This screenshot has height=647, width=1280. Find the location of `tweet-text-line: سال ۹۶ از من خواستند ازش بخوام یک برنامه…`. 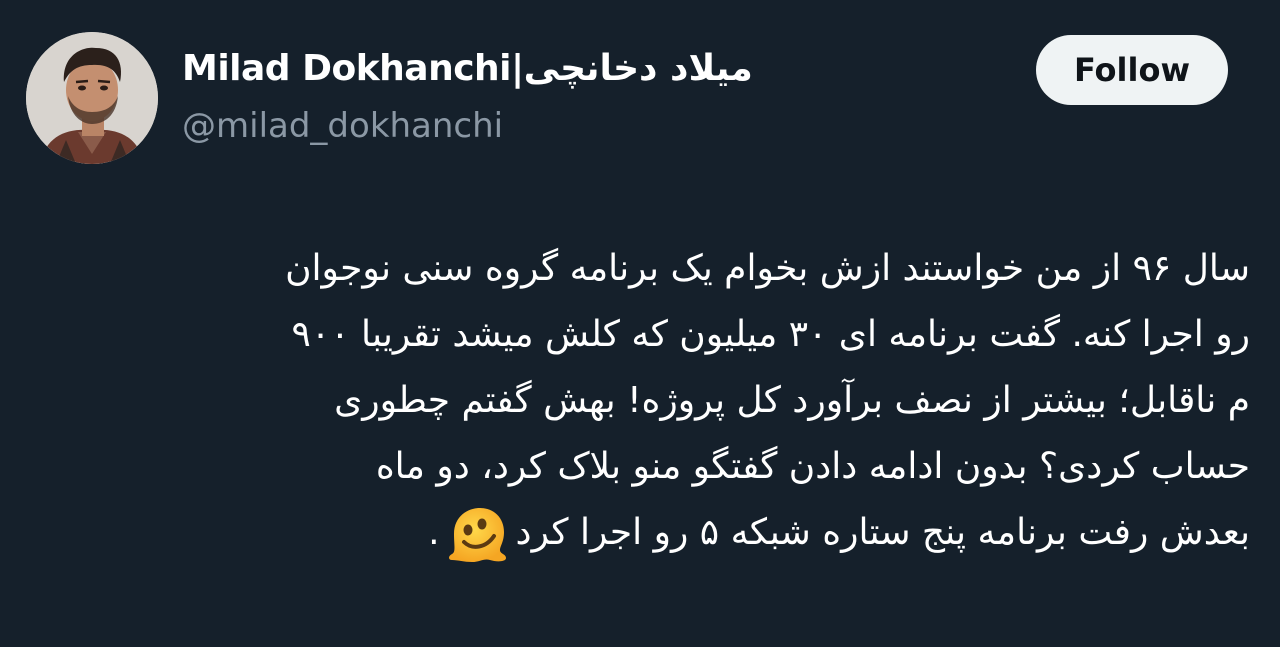

tweet-text-line: سال ۹۶ از من خواستند ازش بخوام یک برنامه… is located at coordinates (767, 268).